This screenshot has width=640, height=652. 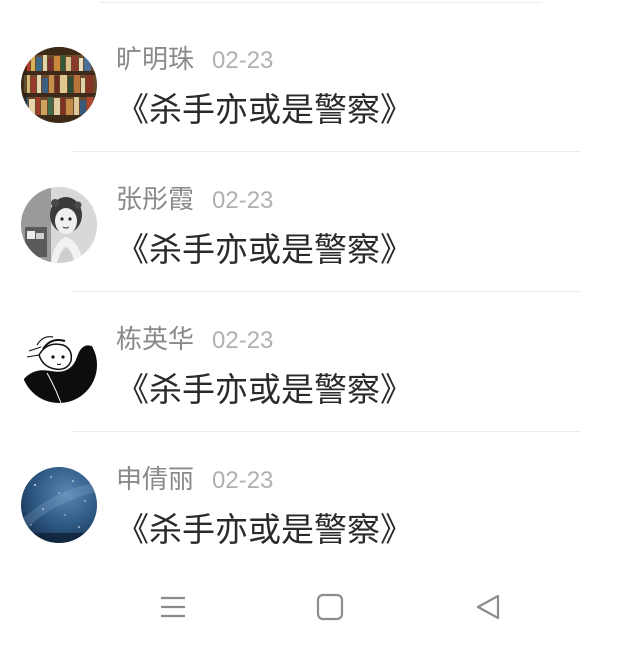 I want to click on back-button, so click(x=488, y=607).